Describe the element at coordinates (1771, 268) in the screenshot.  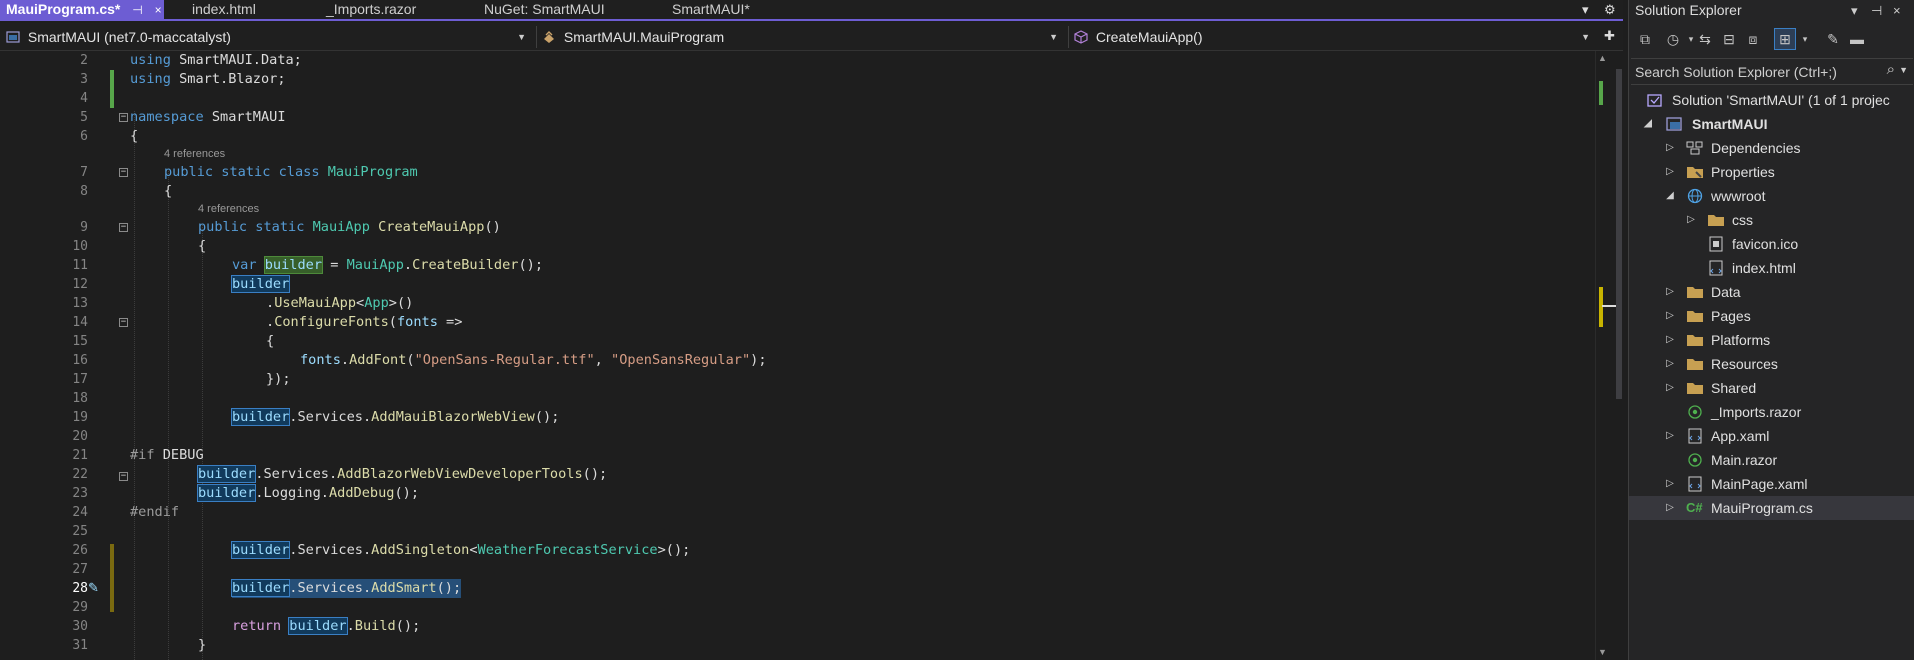
I see `tree-node-index-html: index.html` at that location.